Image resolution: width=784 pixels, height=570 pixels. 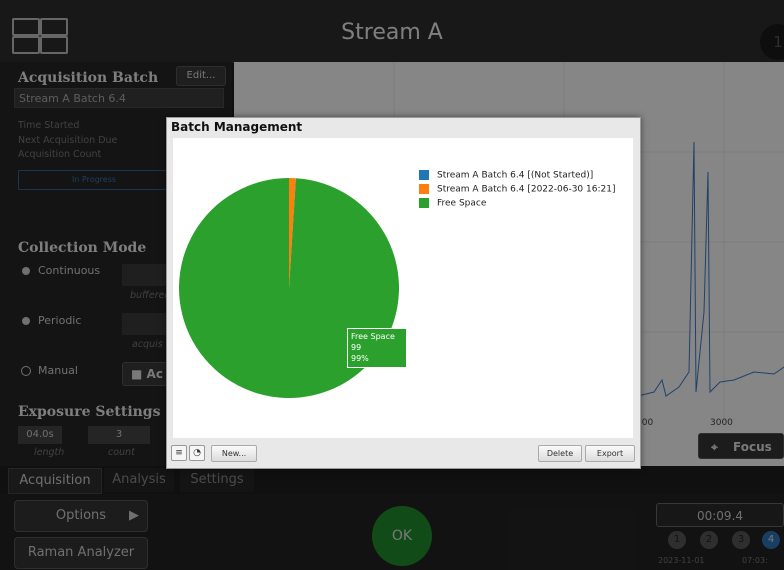 I want to click on legend-label: Stream A Batch 6.4 [2022-06-30 16:21], so click(x=526, y=189).